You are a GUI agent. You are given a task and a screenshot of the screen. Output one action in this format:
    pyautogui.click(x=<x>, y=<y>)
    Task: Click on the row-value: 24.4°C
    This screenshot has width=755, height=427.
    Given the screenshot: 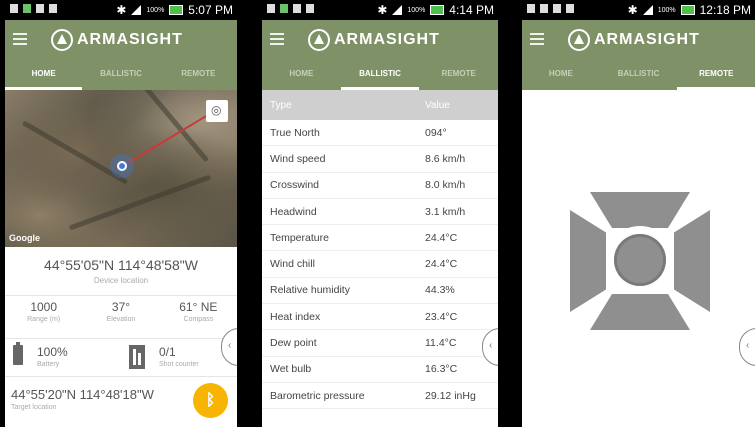 What is the action you would take?
    pyautogui.click(x=441, y=264)
    